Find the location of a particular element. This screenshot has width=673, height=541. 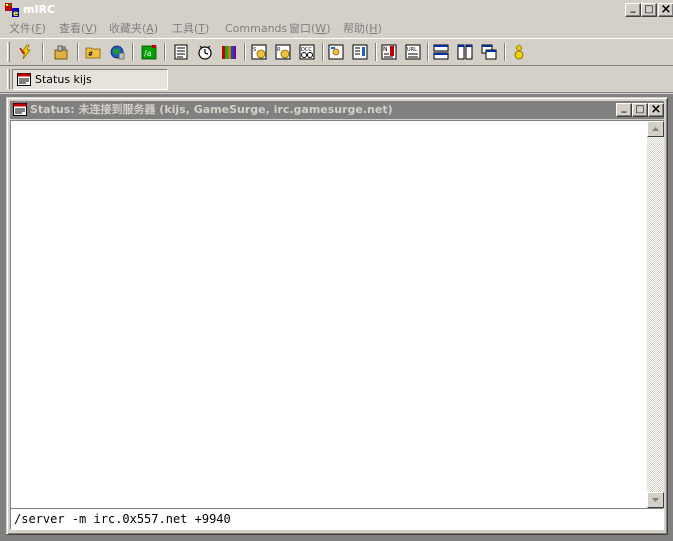

send-file-icon: S is located at coordinates (259, 52).